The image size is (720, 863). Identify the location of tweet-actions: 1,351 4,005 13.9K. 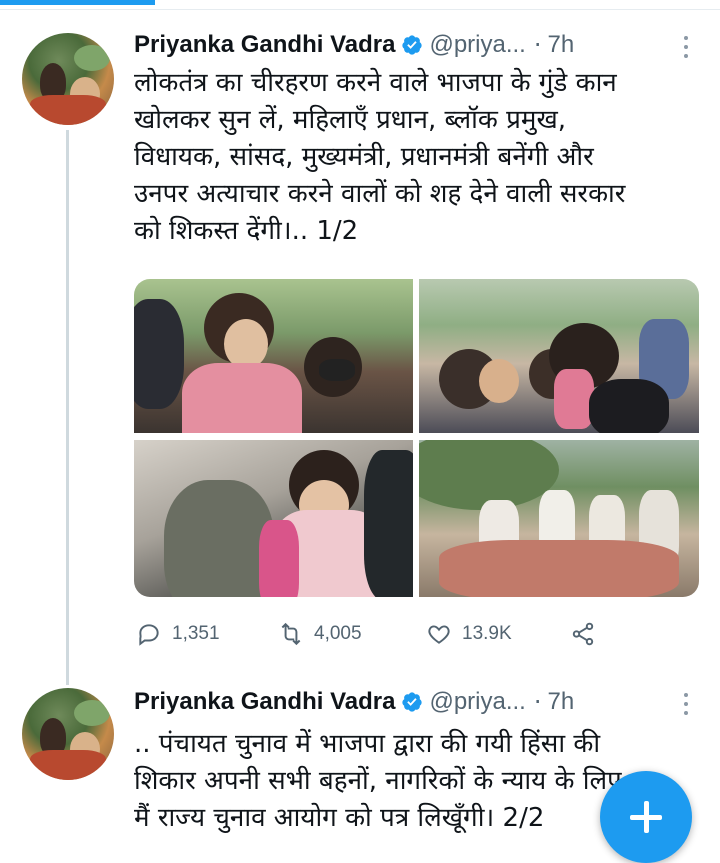
(414, 634).